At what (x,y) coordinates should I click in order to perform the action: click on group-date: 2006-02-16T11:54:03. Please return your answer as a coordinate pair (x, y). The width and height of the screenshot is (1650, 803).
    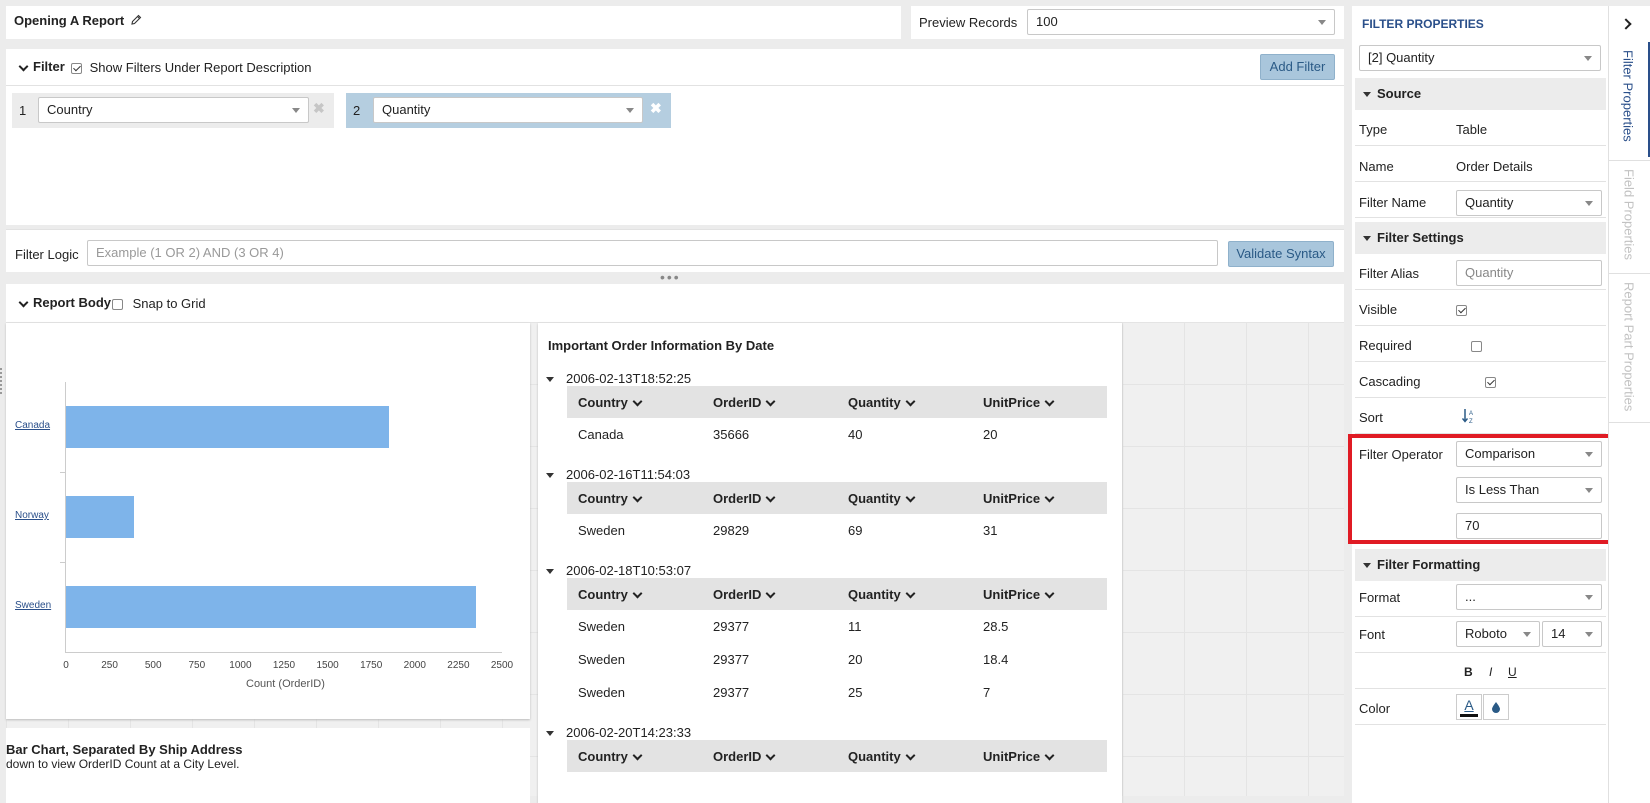
    Looking at the image, I should click on (628, 474).